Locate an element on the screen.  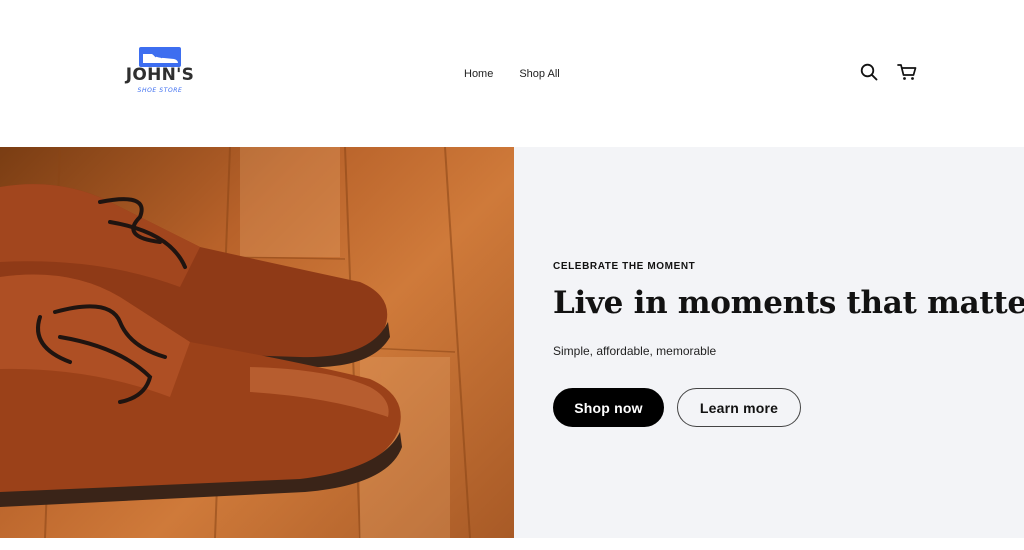
search-button is located at coordinates (869, 72).